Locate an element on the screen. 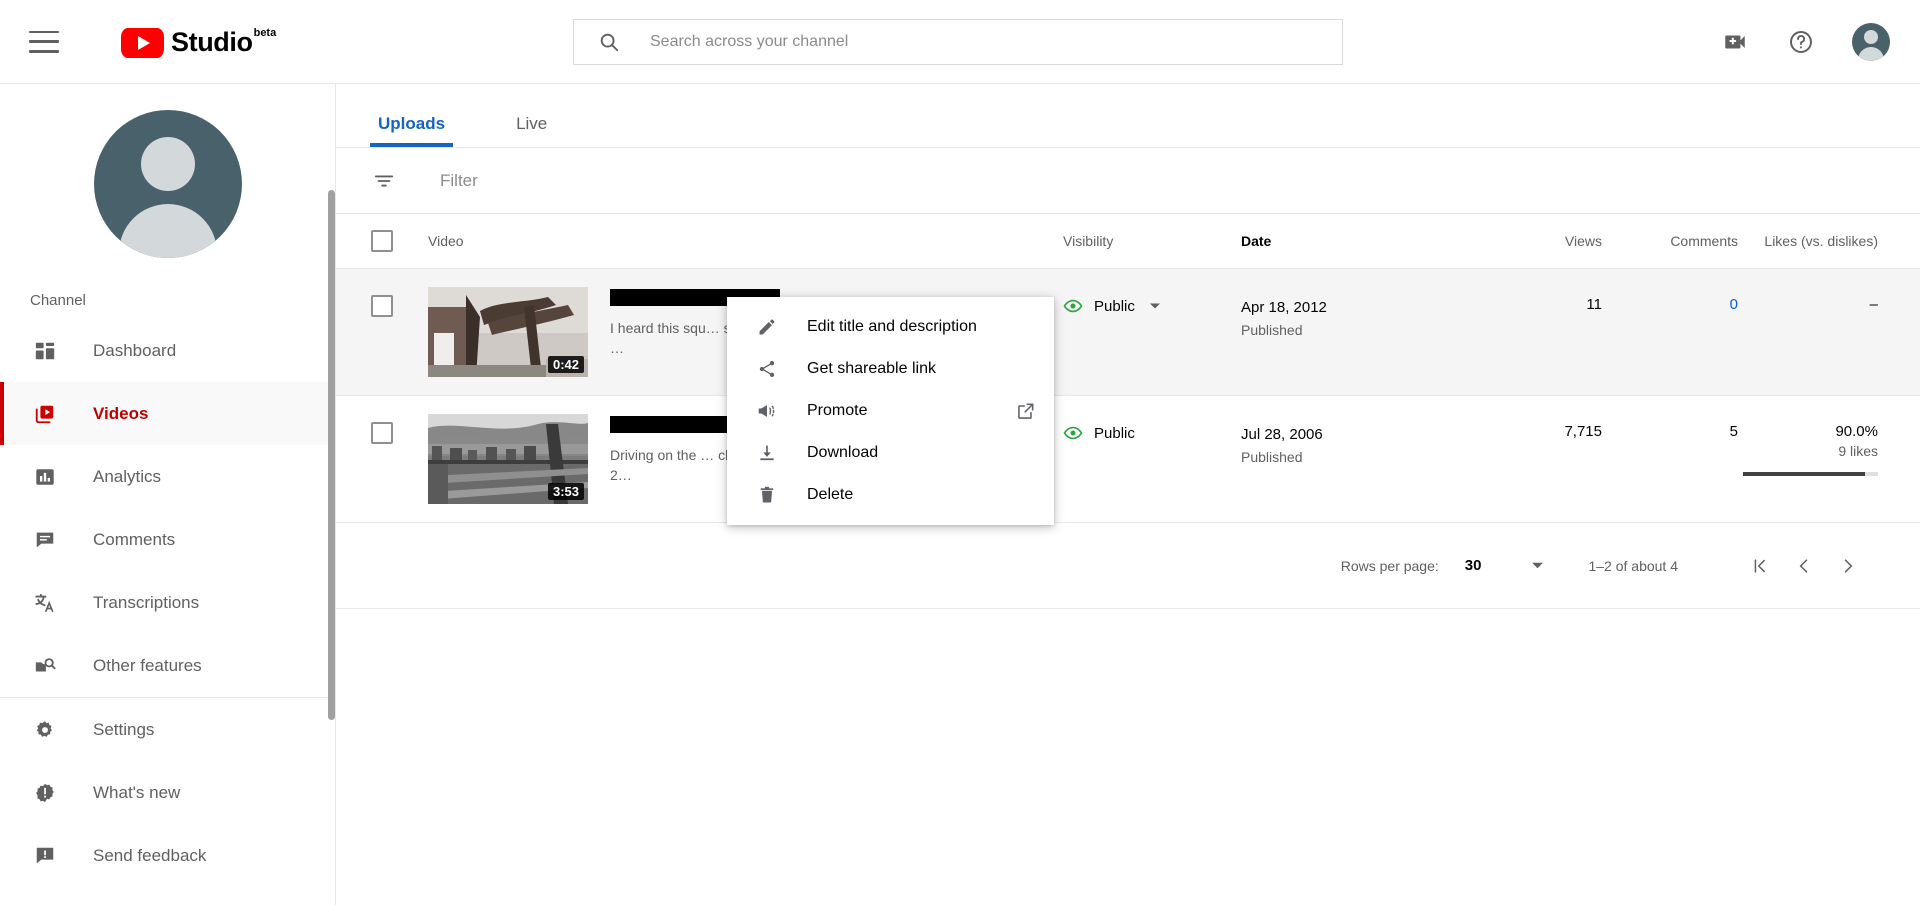  search-input is located at coordinates (968, 42).